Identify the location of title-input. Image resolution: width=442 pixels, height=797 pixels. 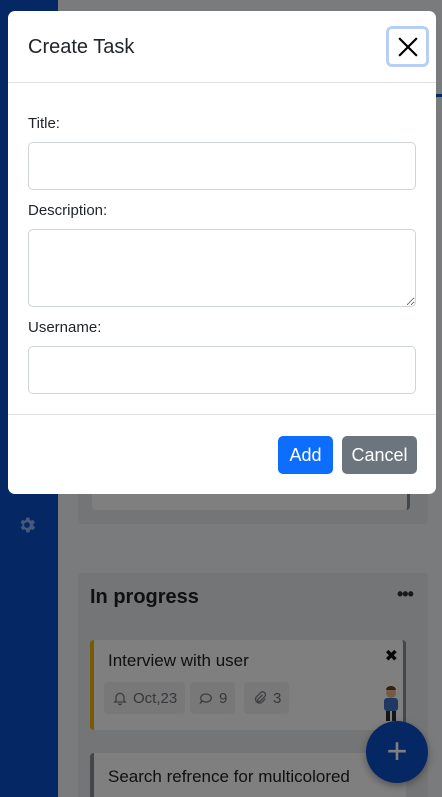
(222, 166).